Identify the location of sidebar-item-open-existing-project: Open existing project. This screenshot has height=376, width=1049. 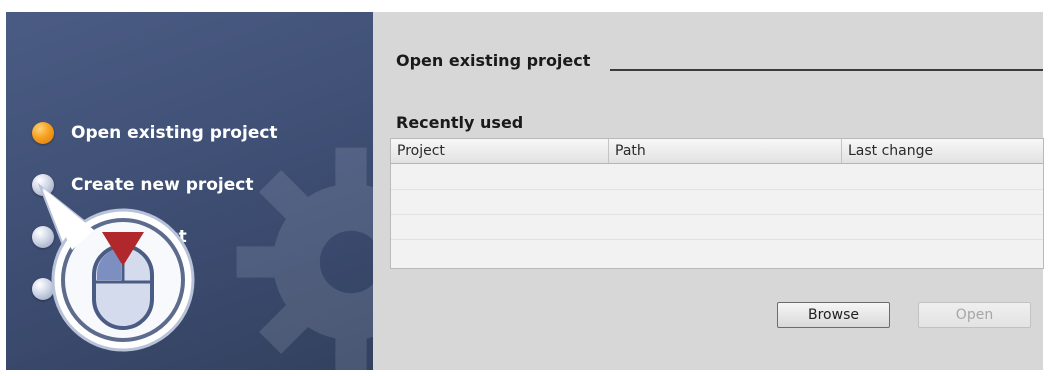
(155, 133).